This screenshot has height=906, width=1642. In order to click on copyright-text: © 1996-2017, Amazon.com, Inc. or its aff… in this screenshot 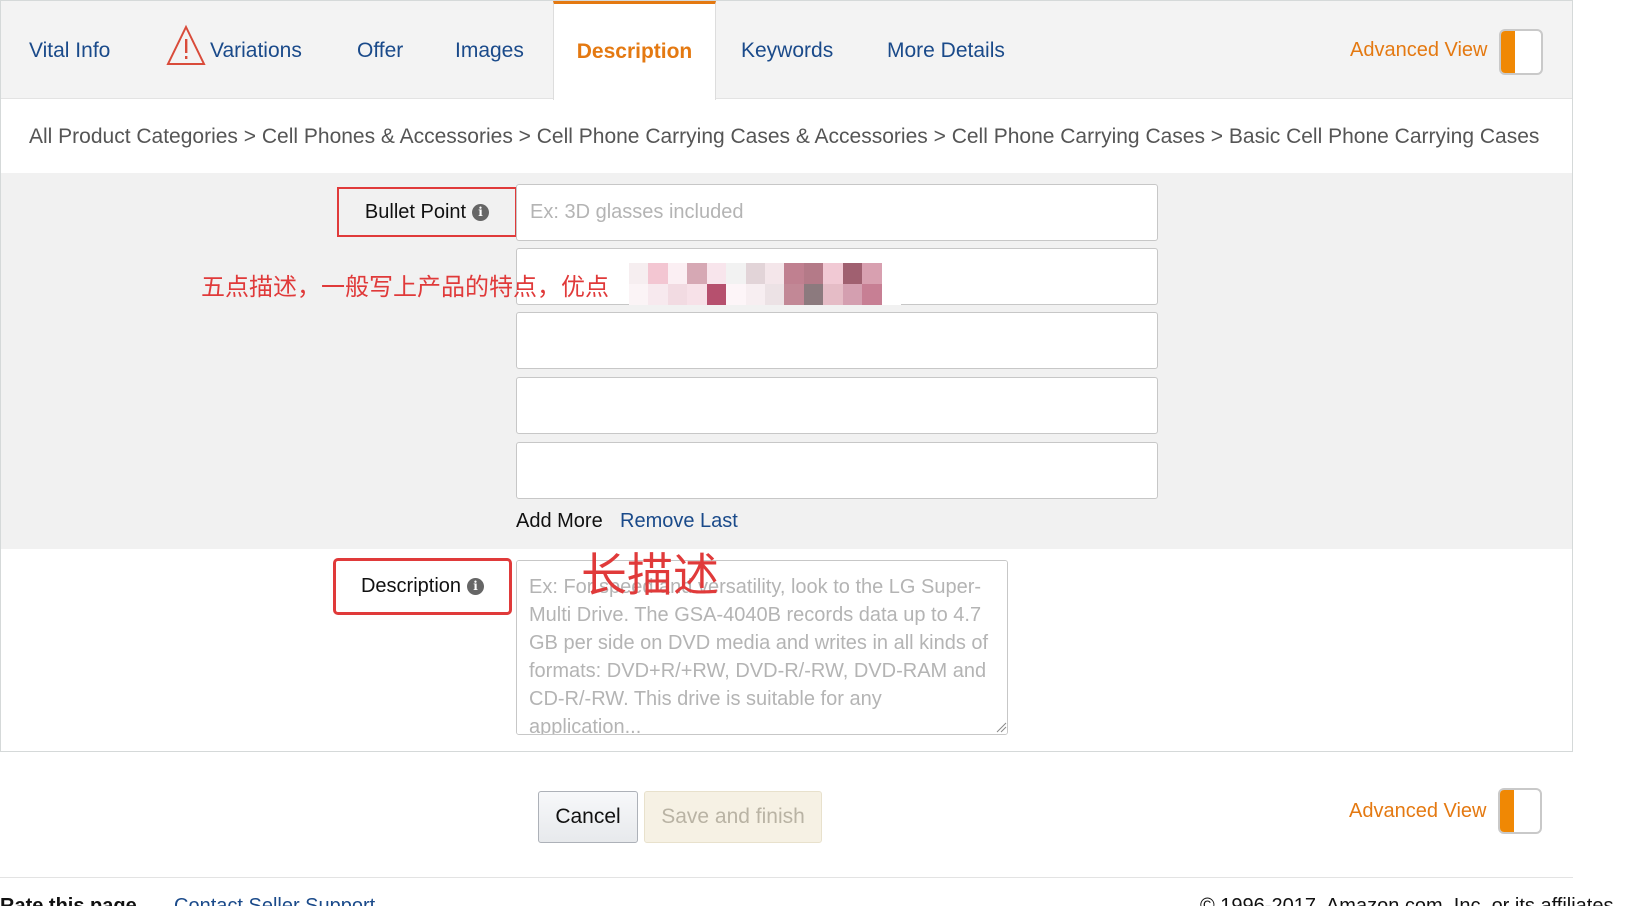, I will do `click(1407, 900)`.